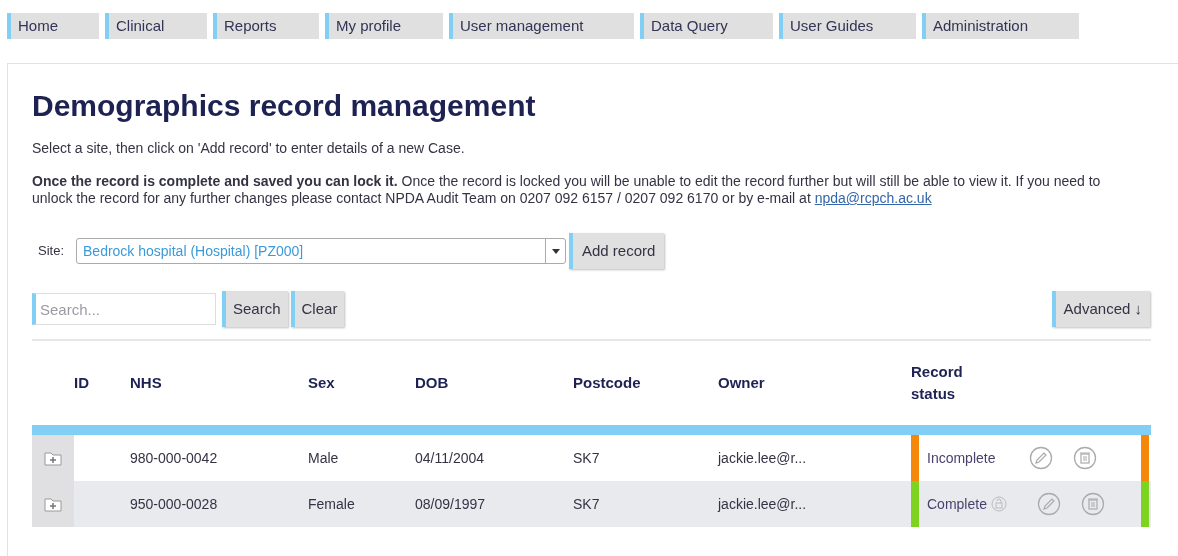  I want to click on add-record-button: Add record, so click(617, 251).